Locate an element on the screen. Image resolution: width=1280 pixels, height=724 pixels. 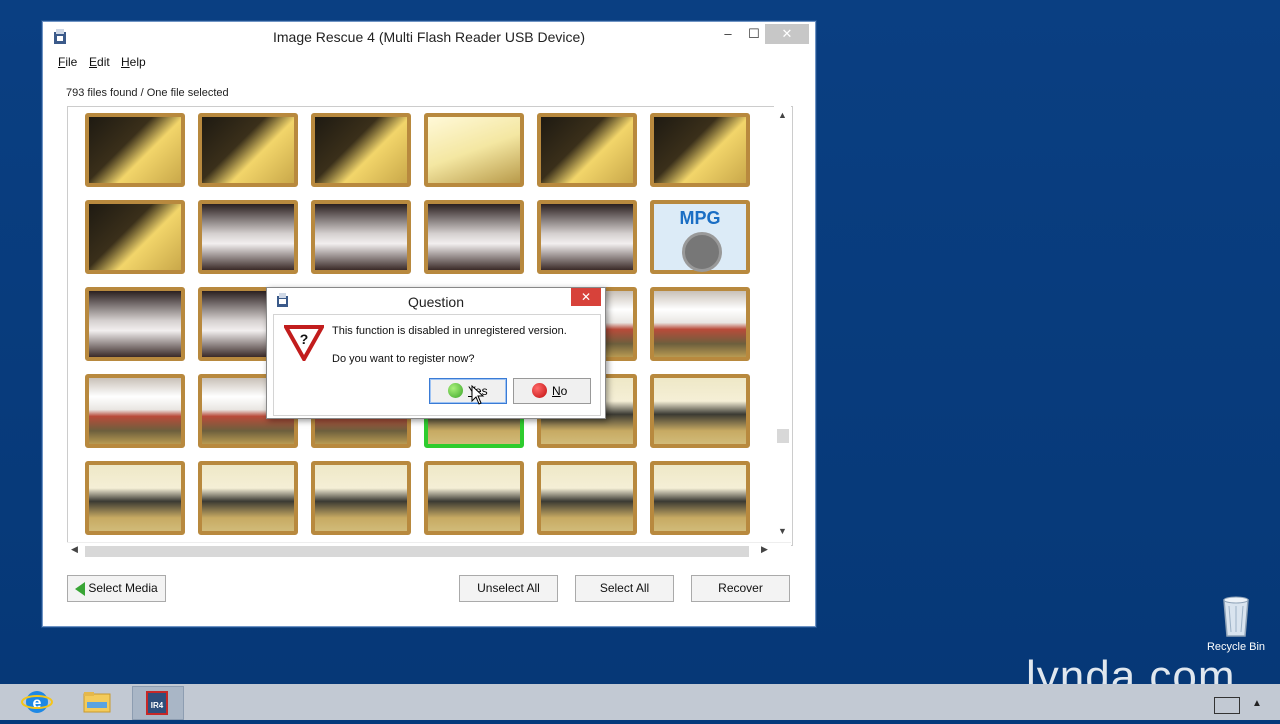
menu-help-mnemonic: H is located at coordinates (125, 62).